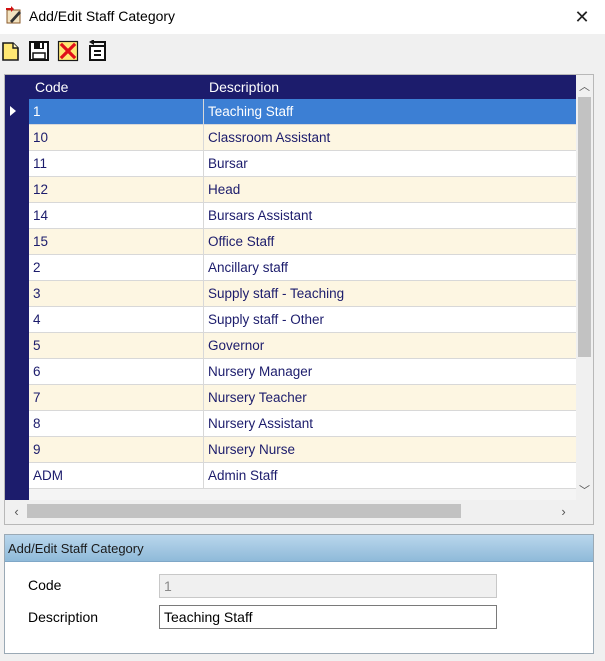  I want to click on description-cell: Governor, so click(236, 345).